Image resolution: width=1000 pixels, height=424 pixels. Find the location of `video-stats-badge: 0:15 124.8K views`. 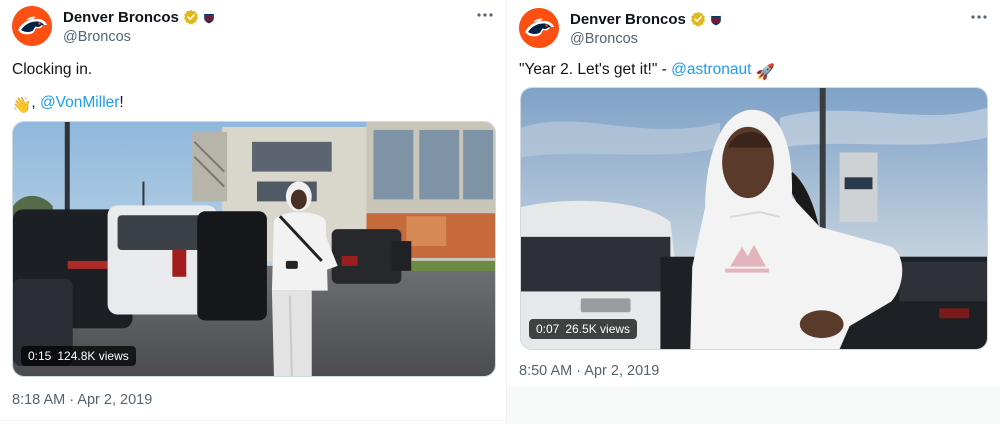

video-stats-badge: 0:15 124.8K views is located at coordinates (78, 356).